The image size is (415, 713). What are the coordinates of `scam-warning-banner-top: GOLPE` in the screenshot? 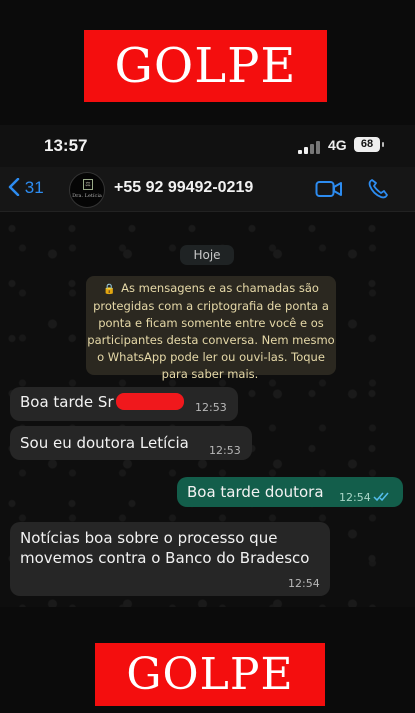 It's located at (205, 66).